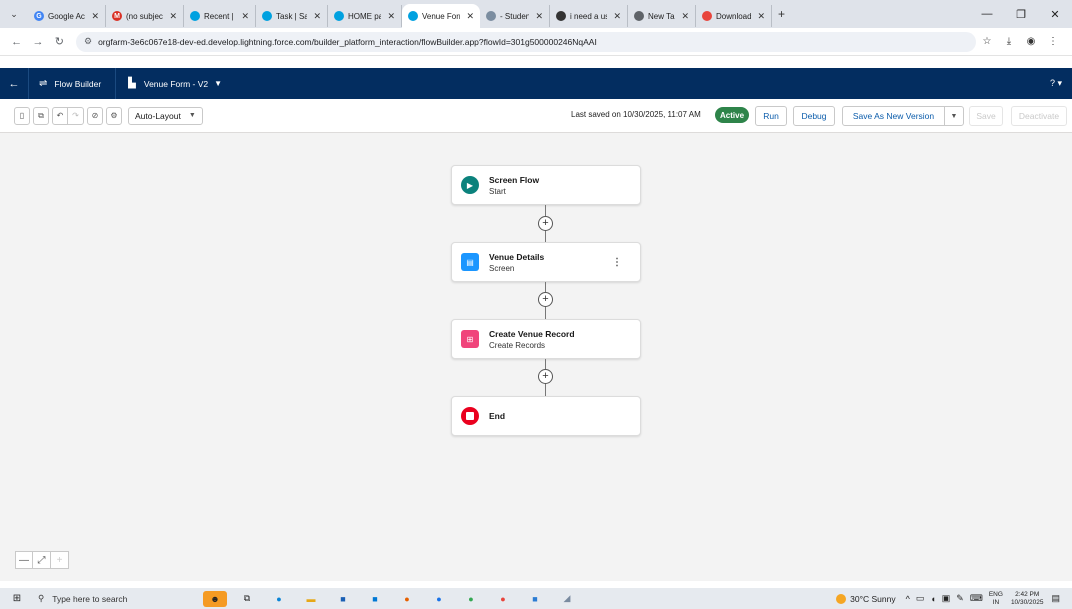 This screenshot has height=609, width=1072. What do you see at coordinates (546, 339) in the screenshot?
I see `create-records-node: ⊞ Create Venue Record Create Records` at bounding box center [546, 339].